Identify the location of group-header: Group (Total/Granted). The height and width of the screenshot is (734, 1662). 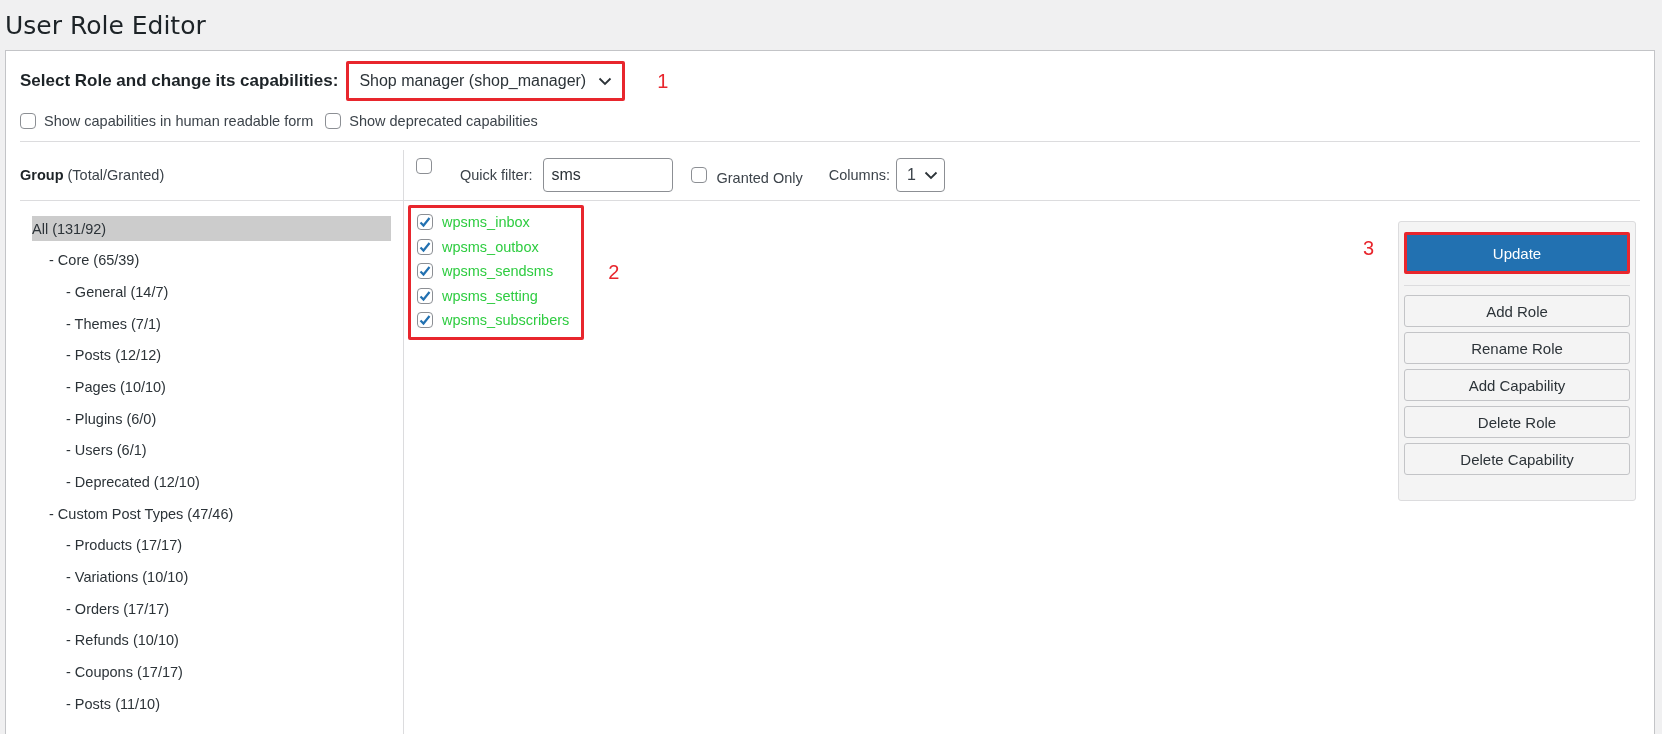
(92, 175).